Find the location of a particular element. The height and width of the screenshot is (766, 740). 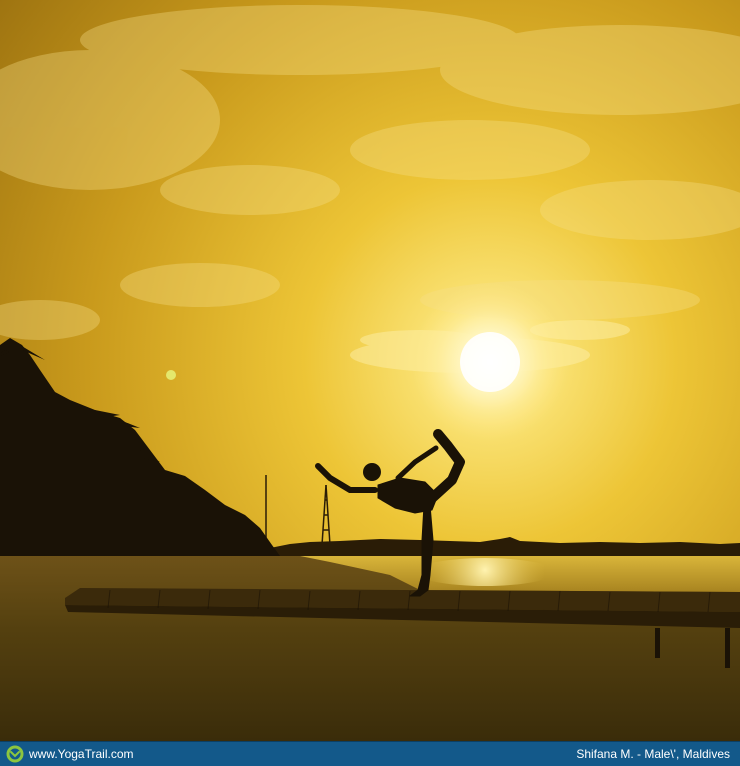

yogatrail-logo-icon is located at coordinates (15, 754).